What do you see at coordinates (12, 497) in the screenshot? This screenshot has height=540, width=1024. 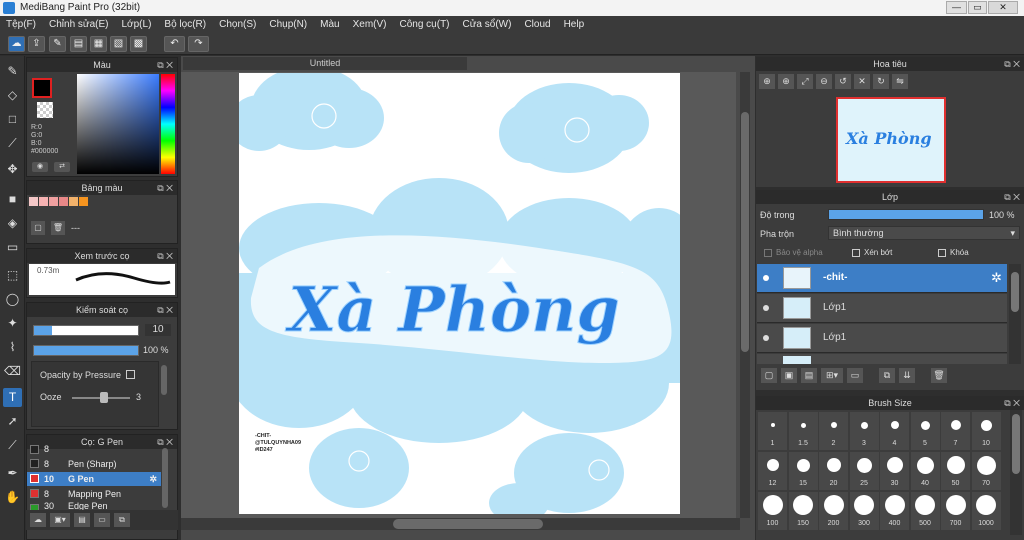 I see `hand-tool-icon: ✋` at bounding box center [12, 497].